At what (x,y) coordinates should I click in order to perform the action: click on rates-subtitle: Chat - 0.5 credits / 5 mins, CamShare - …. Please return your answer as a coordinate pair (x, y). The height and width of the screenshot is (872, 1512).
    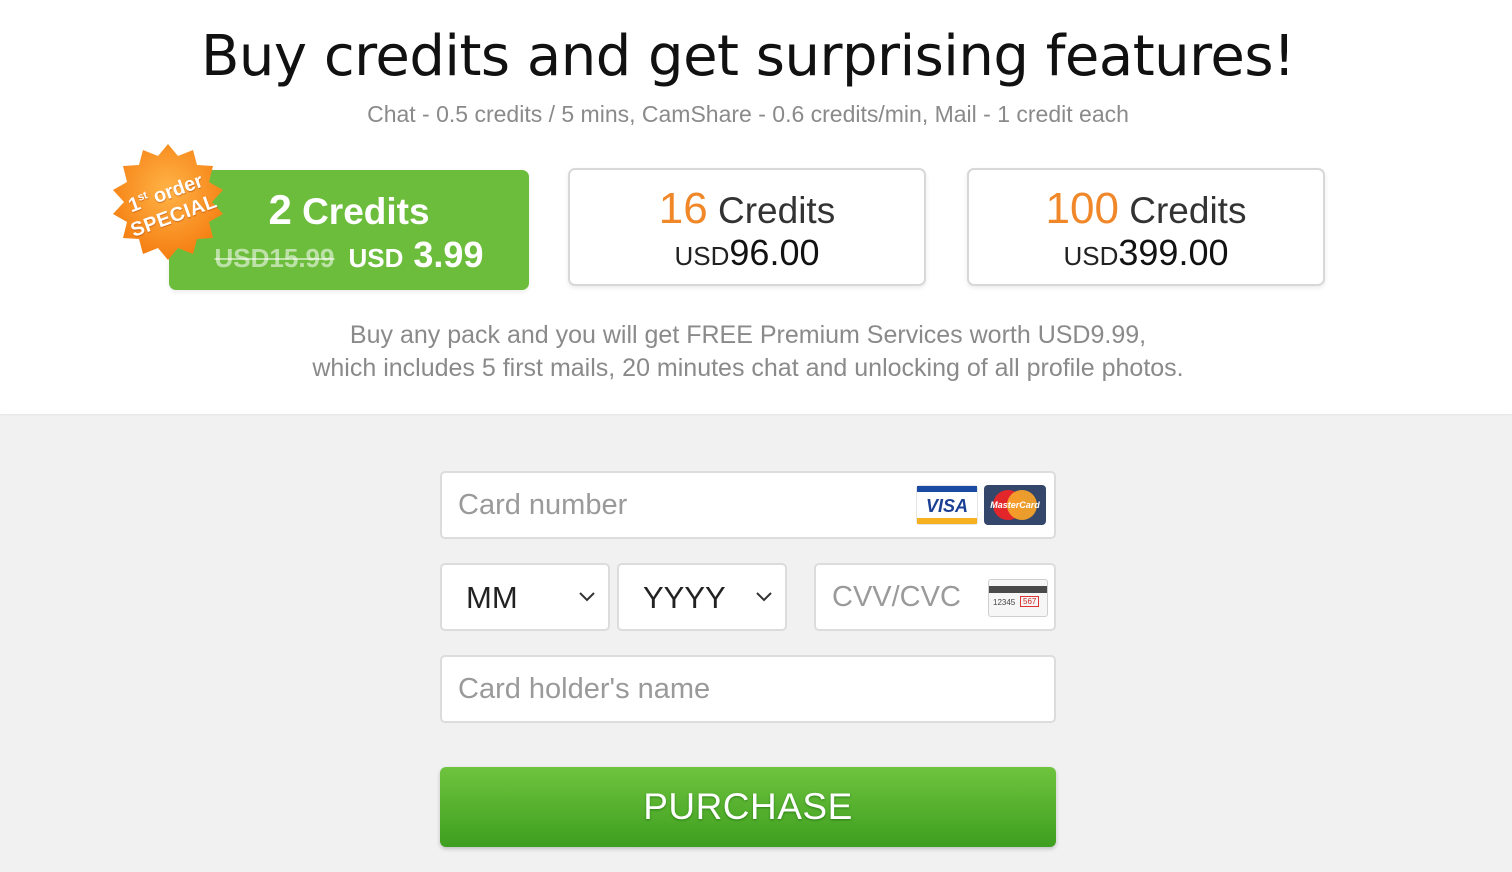
    Looking at the image, I should click on (748, 114).